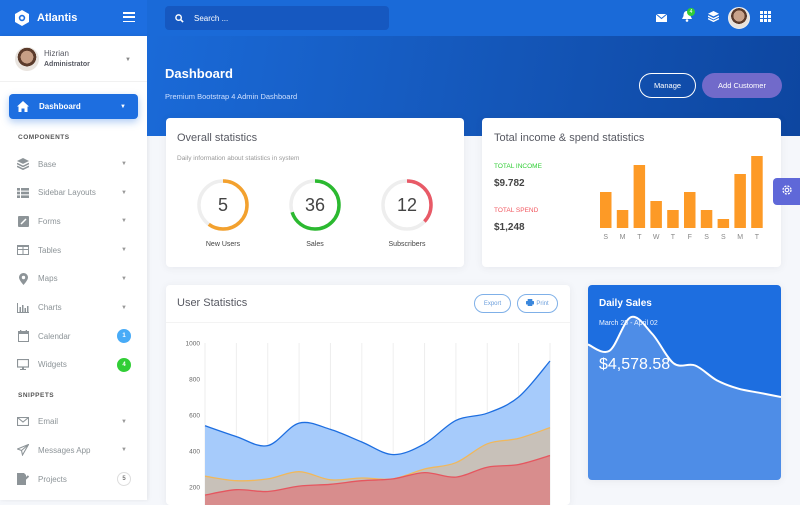  Describe the element at coordinates (67, 192) in the screenshot. I see `sidebar-item-label: Sidebar Layouts` at that location.